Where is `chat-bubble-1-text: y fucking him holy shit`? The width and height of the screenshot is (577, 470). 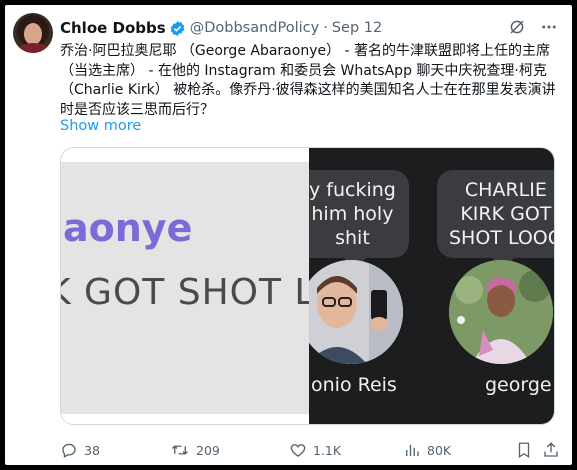
chat-bubble-1-text: y fucking him holy shit is located at coordinates (352, 214).